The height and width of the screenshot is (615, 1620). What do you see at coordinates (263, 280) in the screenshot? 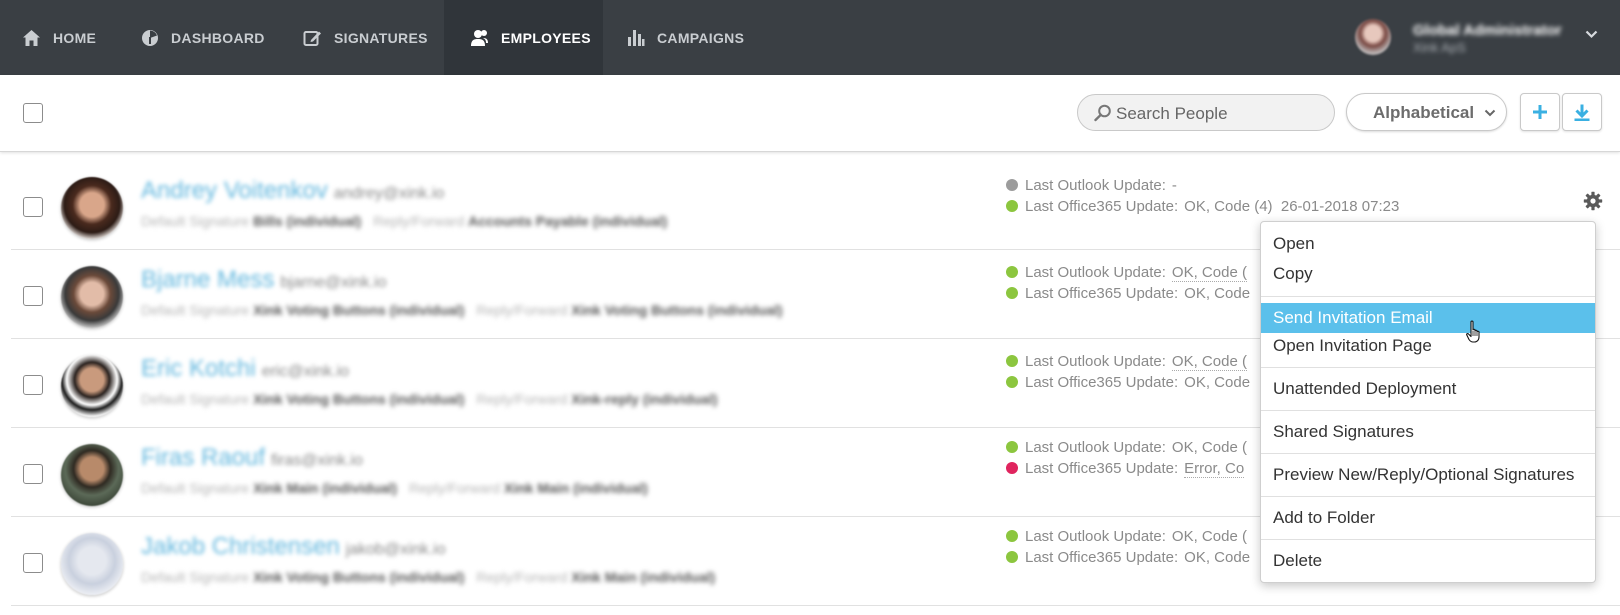
I see `employee-name: Bjarne Mess bjarne@xink.io` at bounding box center [263, 280].